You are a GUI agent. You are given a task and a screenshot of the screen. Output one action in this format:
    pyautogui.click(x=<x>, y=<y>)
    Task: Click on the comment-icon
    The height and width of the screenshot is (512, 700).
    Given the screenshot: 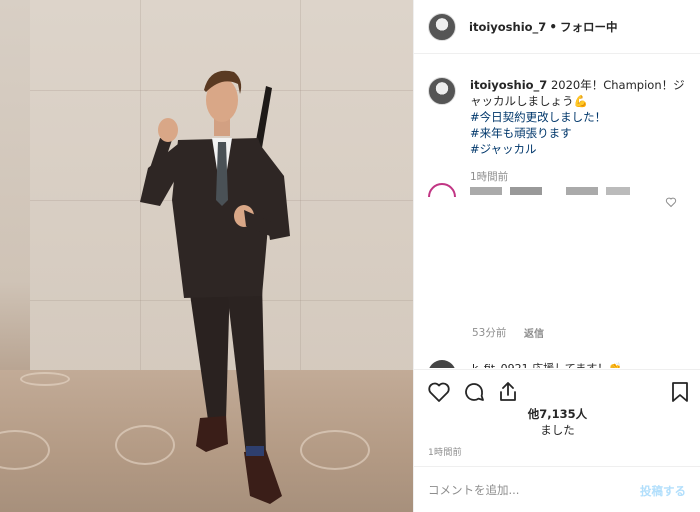 What is the action you would take?
    pyautogui.click(x=474, y=392)
    